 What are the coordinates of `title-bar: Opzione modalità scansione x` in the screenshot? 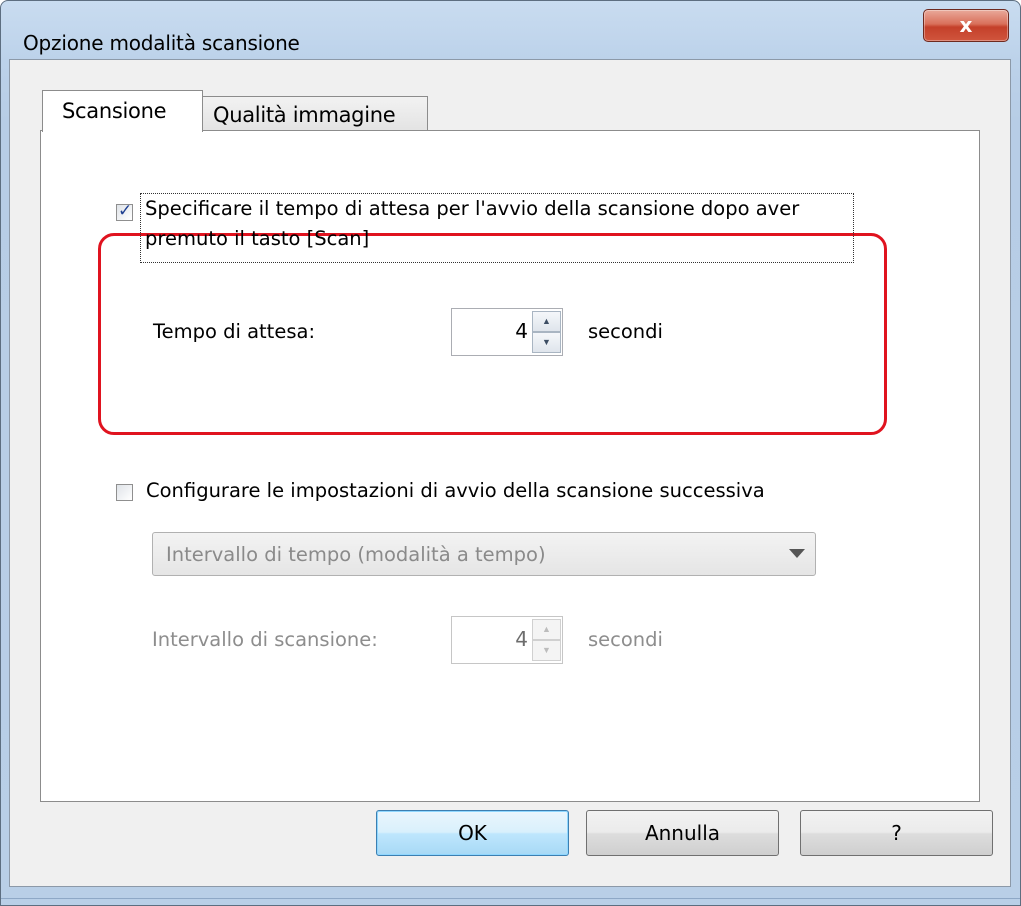 It's located at (510, 30).